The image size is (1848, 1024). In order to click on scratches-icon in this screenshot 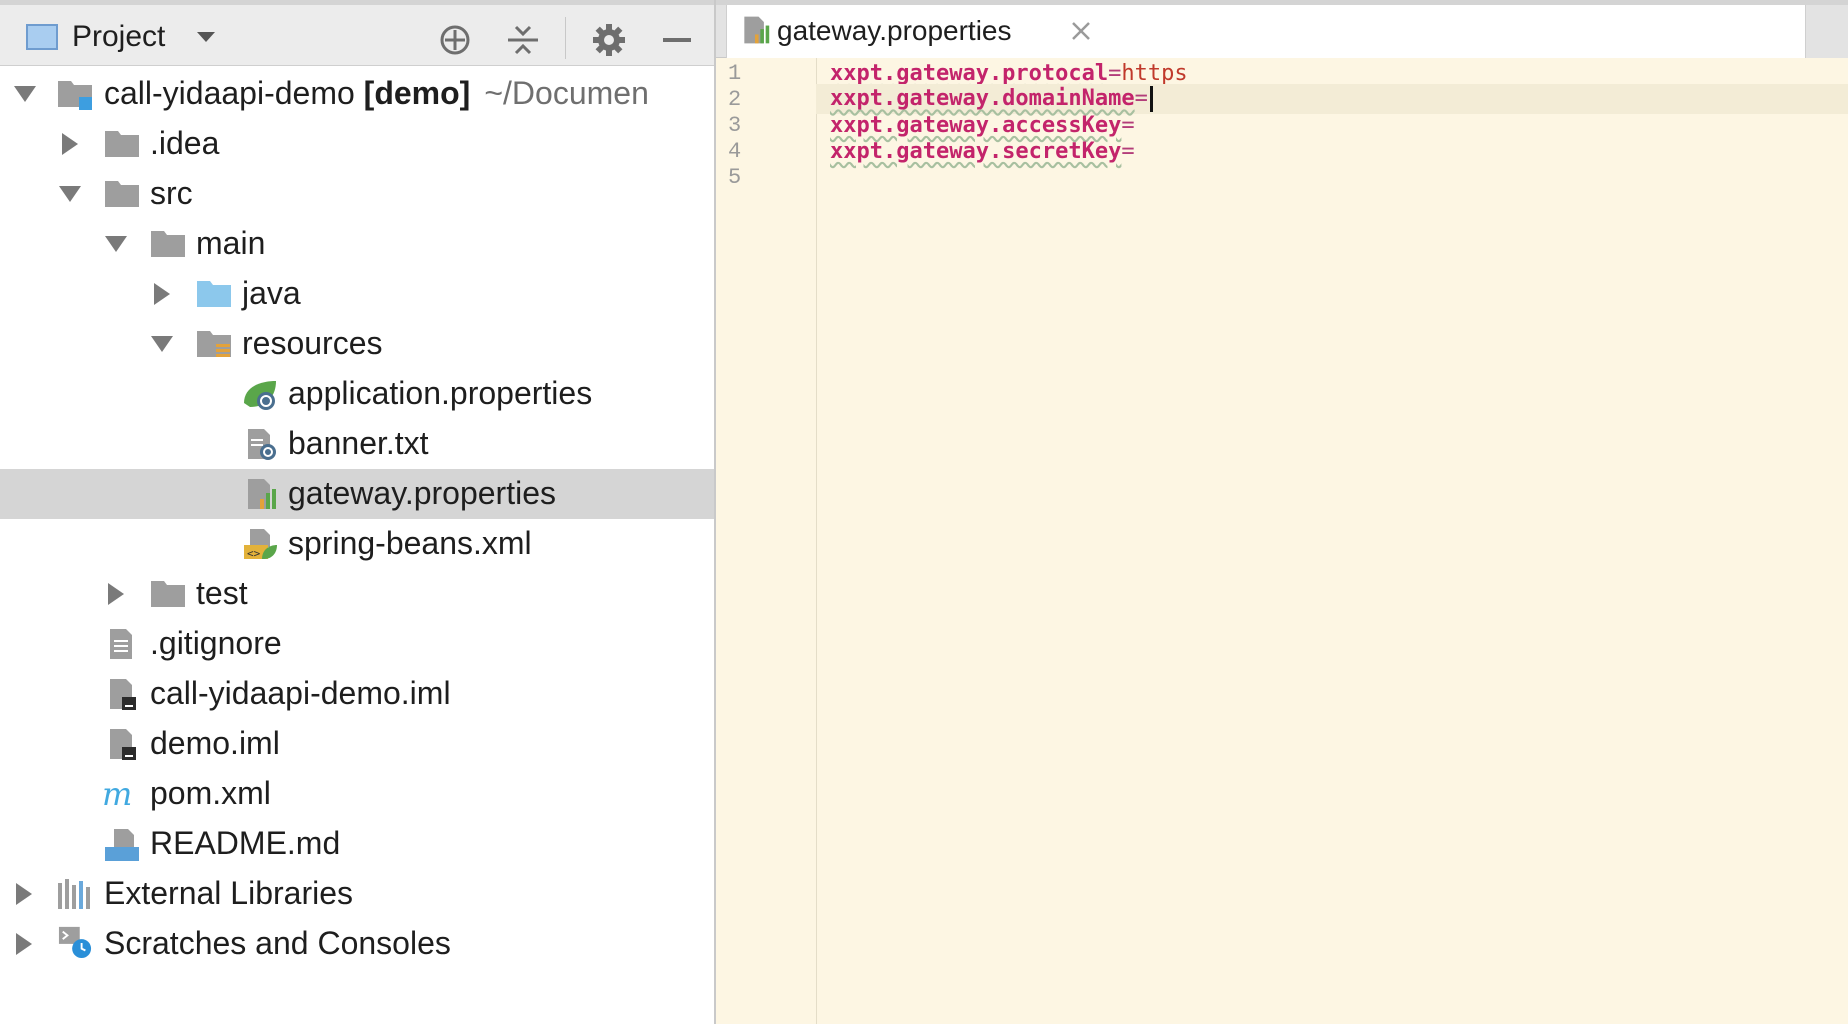, I will do `click(75, 942)`.